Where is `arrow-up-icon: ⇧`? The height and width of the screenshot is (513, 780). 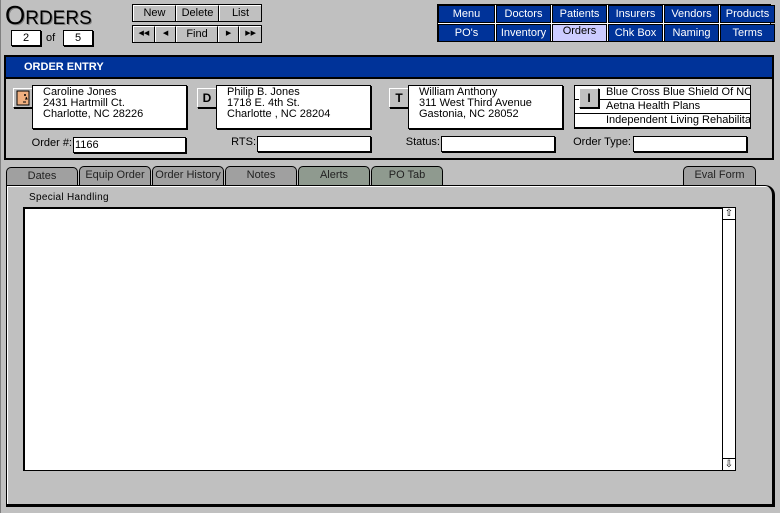
arrow-up-icon: ⇧ is located at coordinates (729, 213).